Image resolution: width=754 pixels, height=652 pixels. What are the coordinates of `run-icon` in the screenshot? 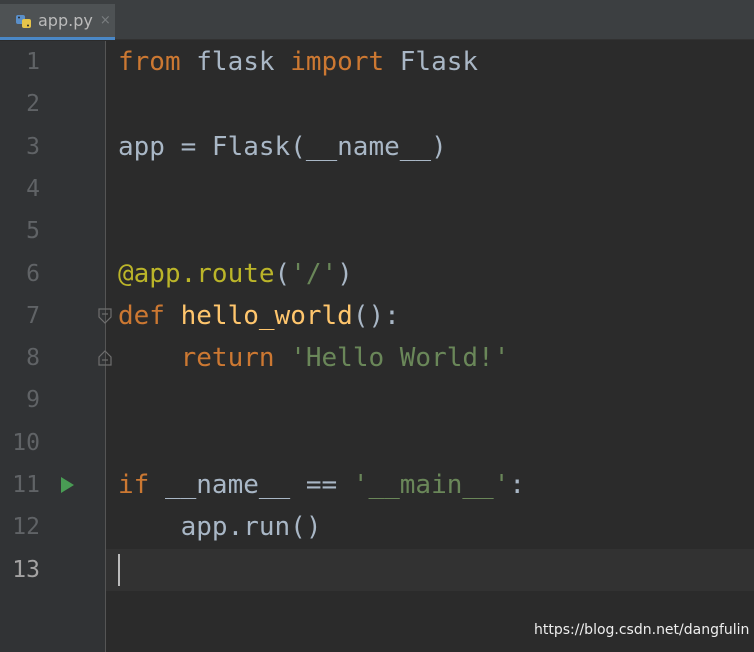 It's located at (67, 485).